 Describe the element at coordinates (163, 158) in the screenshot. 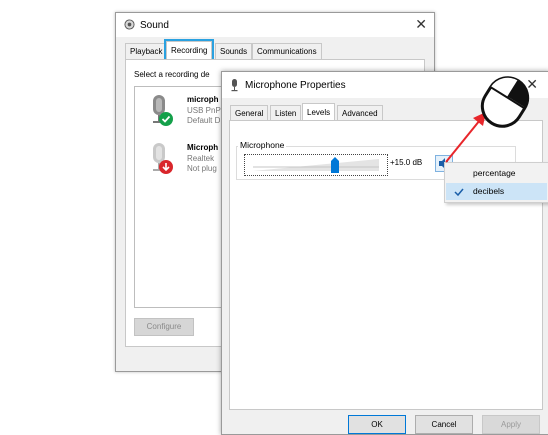

I see `microphone-unplugged-icon` at that location.